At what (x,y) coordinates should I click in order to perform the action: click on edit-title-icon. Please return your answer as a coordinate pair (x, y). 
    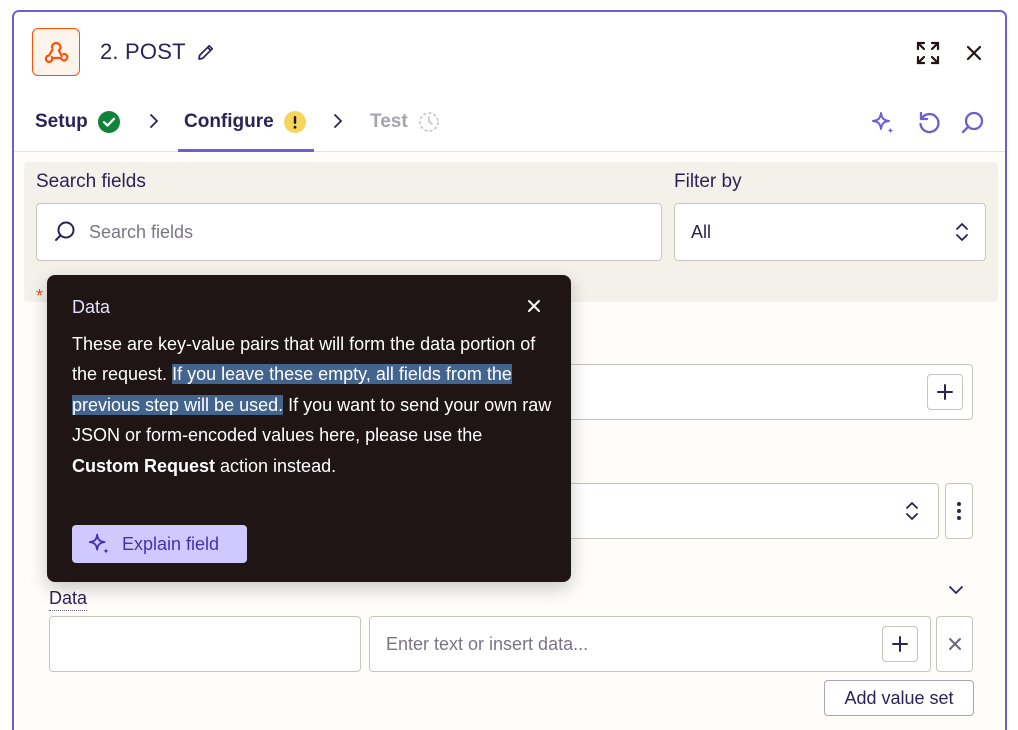
    Looking at the image, I should click on (206, 52).